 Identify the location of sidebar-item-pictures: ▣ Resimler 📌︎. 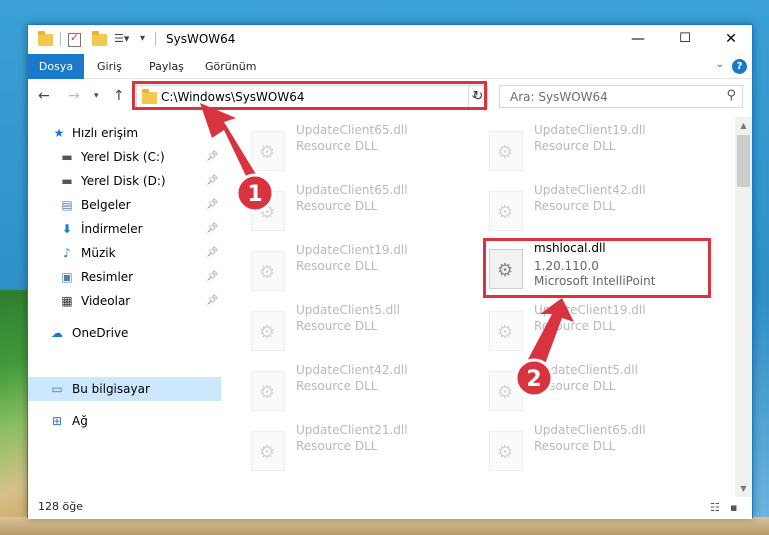
(124, 277).